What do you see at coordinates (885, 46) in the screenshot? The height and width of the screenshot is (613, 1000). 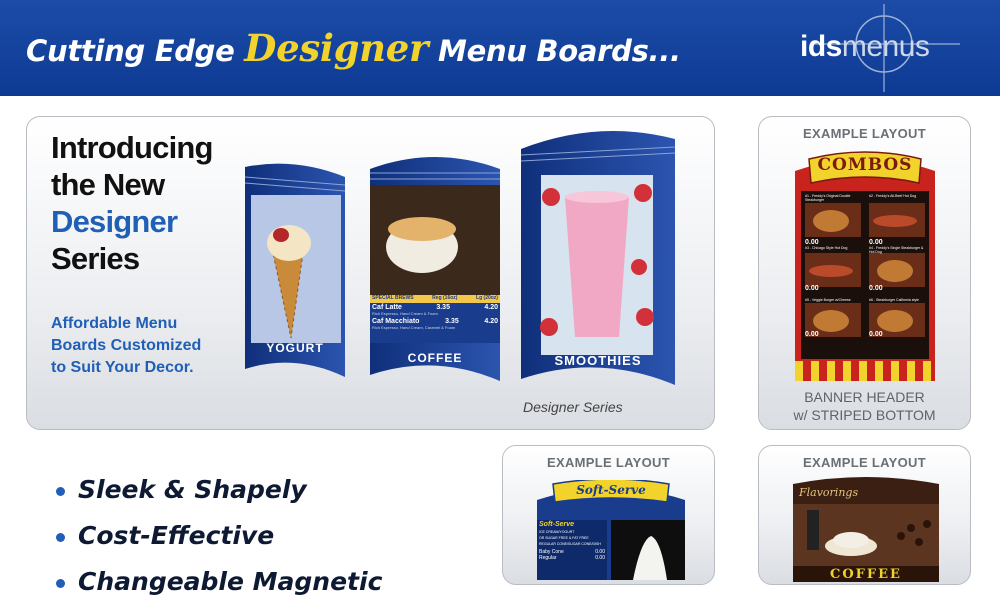 I see `logo-menus: menus` at bounding box center [885, 46].